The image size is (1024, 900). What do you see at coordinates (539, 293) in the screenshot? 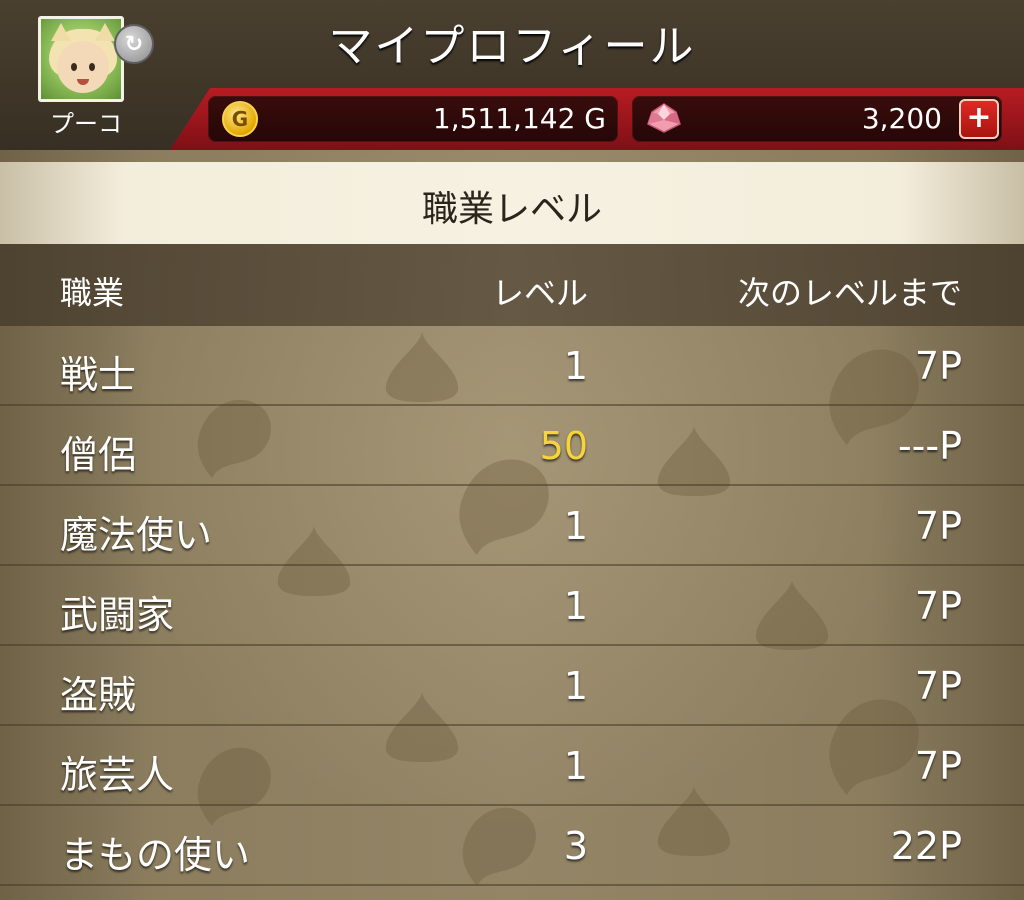
I see `column-header-level: レベル` at bounding box center [539, 293].